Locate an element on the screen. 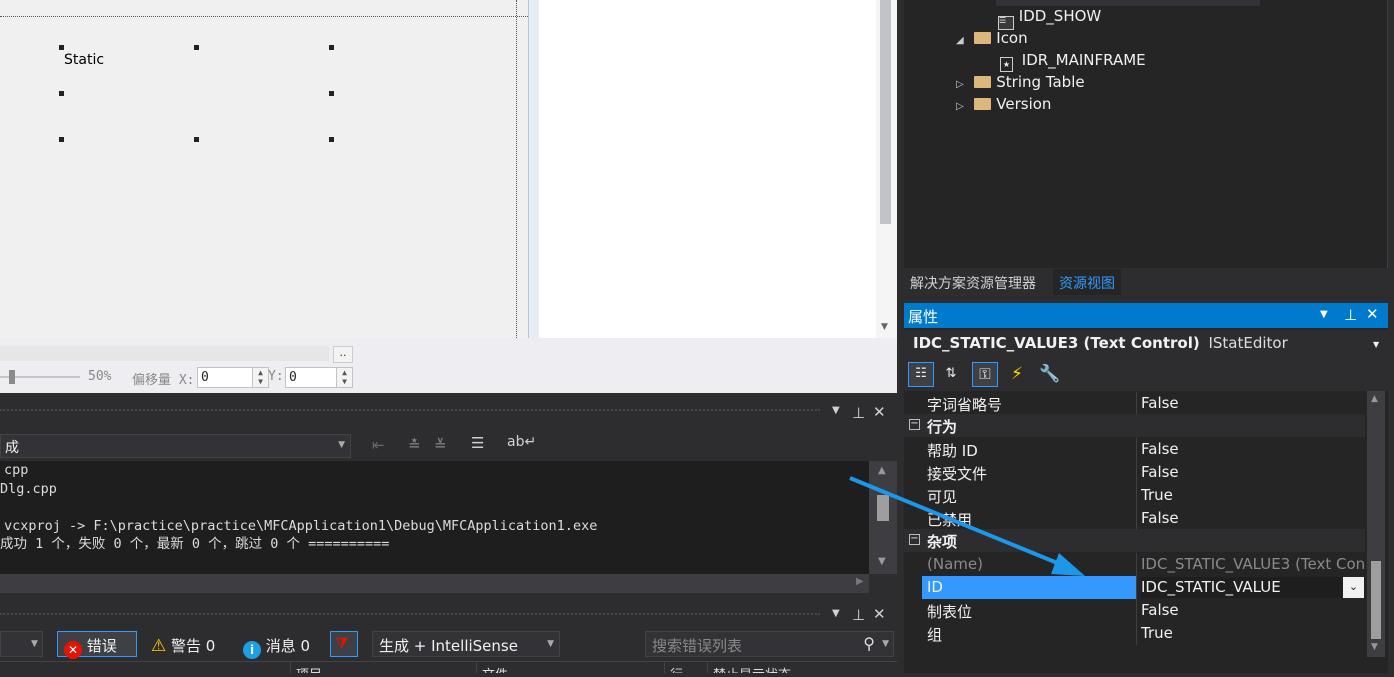 The image size is (1394, 677). zoom-slider-thumb is located at coordinates (12, 377).